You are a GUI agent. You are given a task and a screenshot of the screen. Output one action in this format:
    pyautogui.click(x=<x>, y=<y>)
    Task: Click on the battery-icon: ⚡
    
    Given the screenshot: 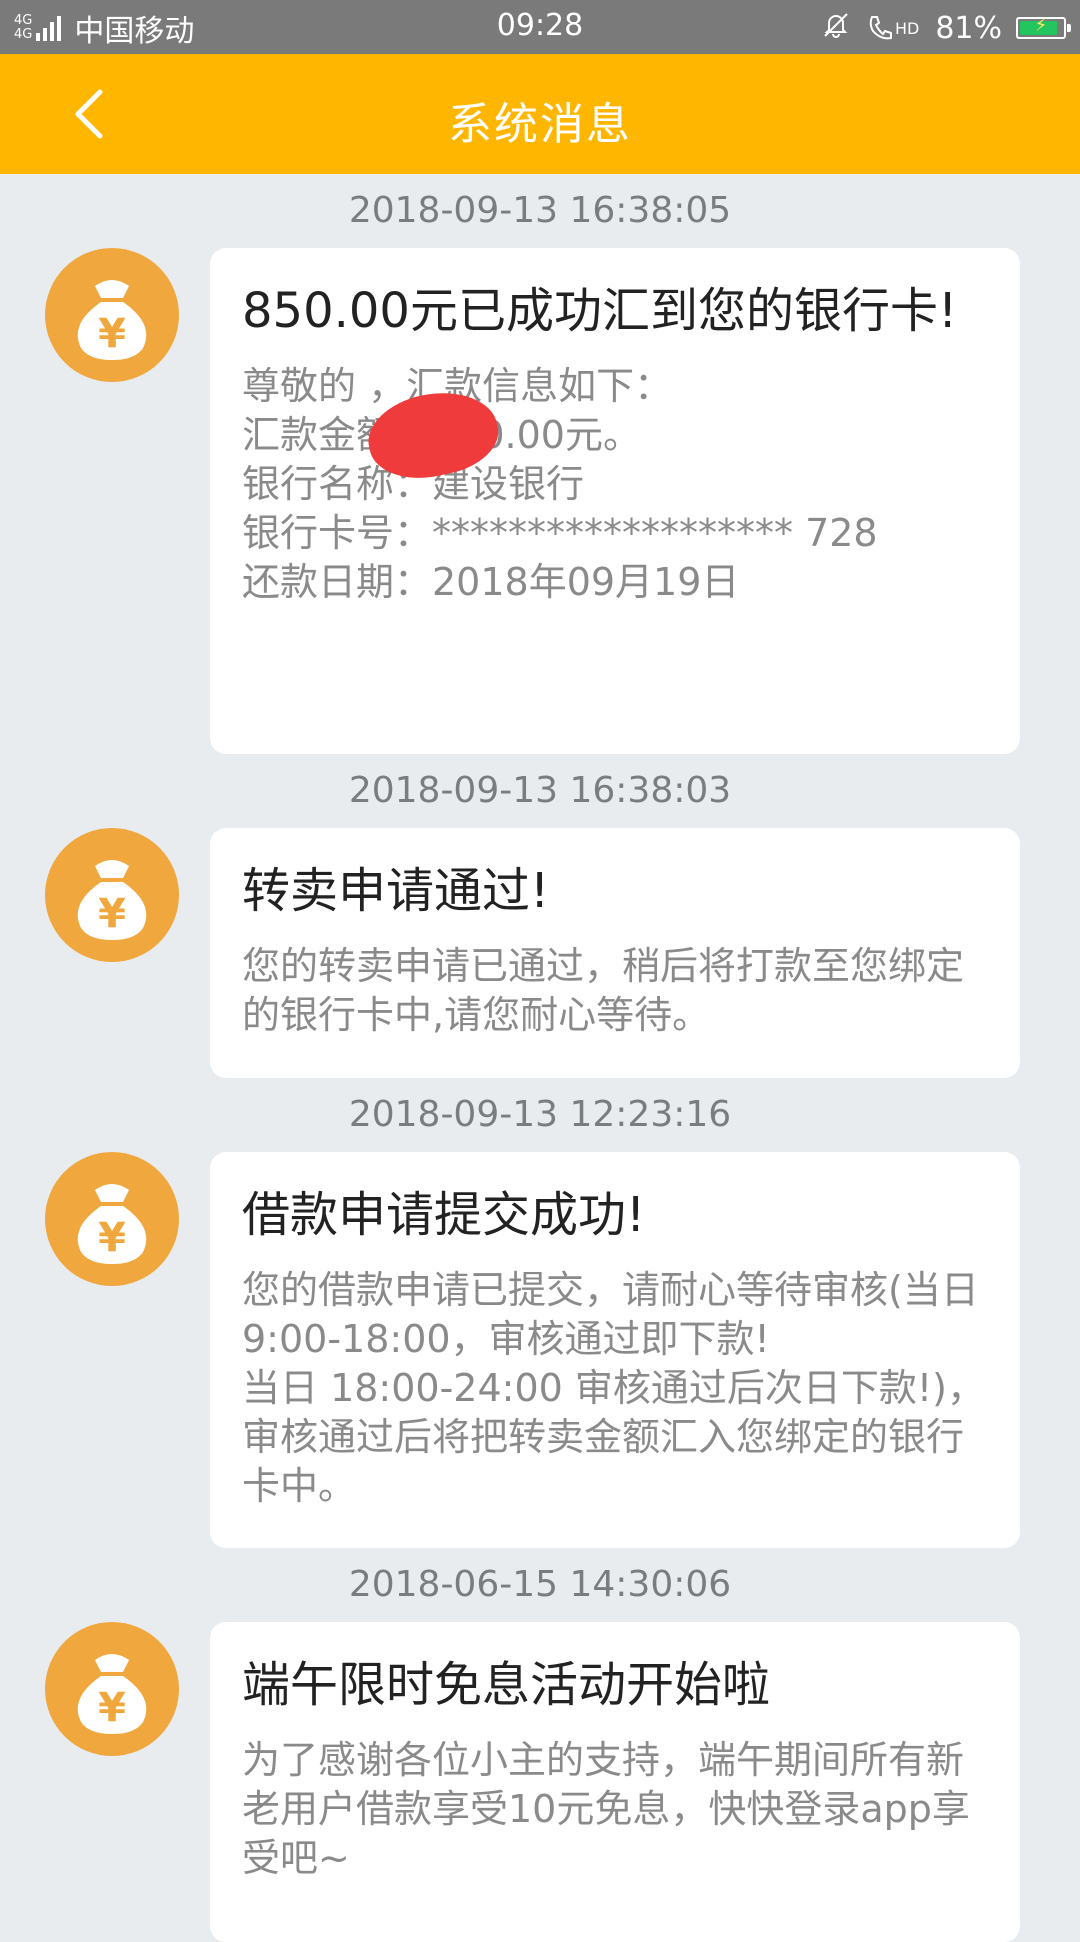 What is the action you would take?
    pyautogui.click(x=1043, y=27)
    